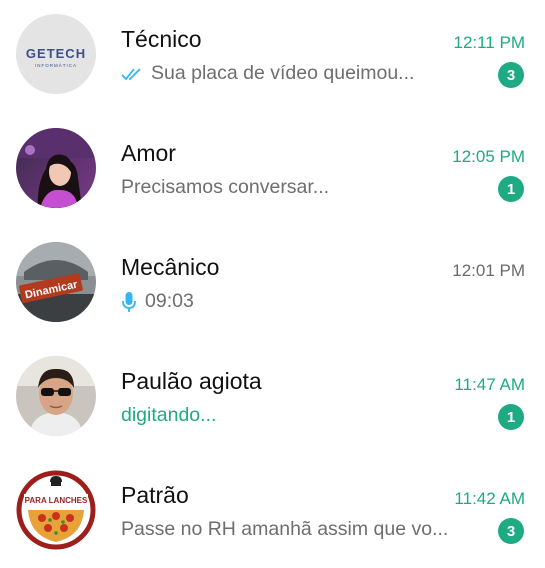 Image resolution: width=545 pixels, height=568 pixels. I want to click on dinamicar-logo: Dinamicar, so click(56, 282).